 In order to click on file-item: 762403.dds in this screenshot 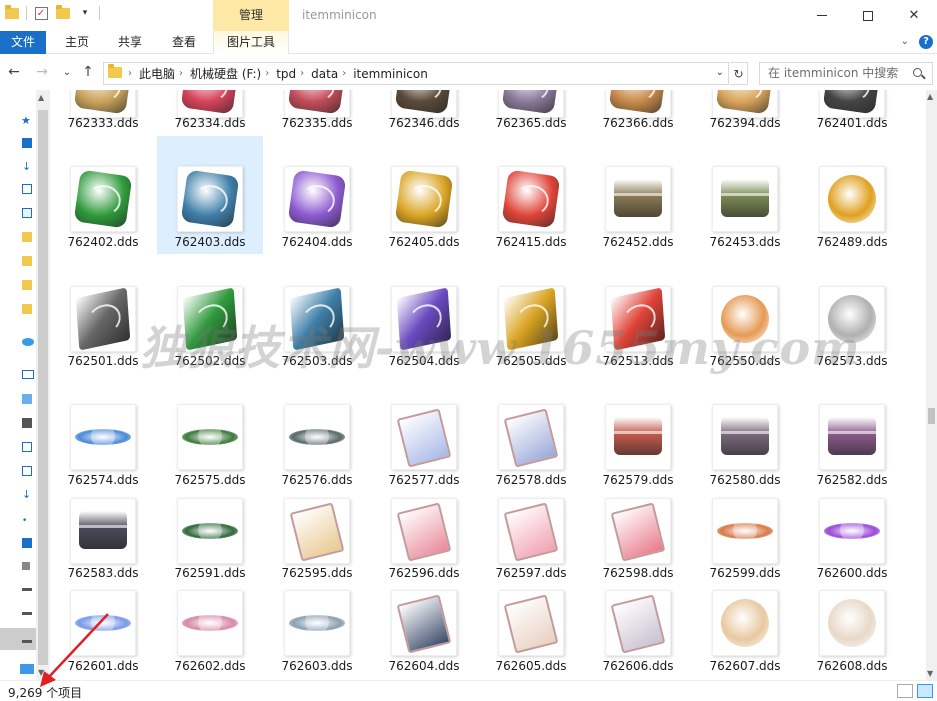, I will do `click(210, 195)`.